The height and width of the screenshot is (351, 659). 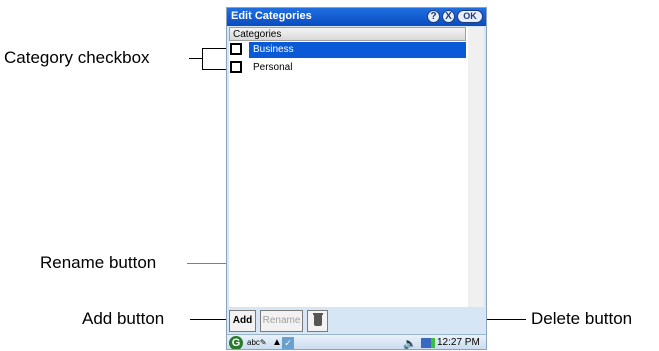 I want to click on checkbox-leader-v, so click(x=202, y=59).